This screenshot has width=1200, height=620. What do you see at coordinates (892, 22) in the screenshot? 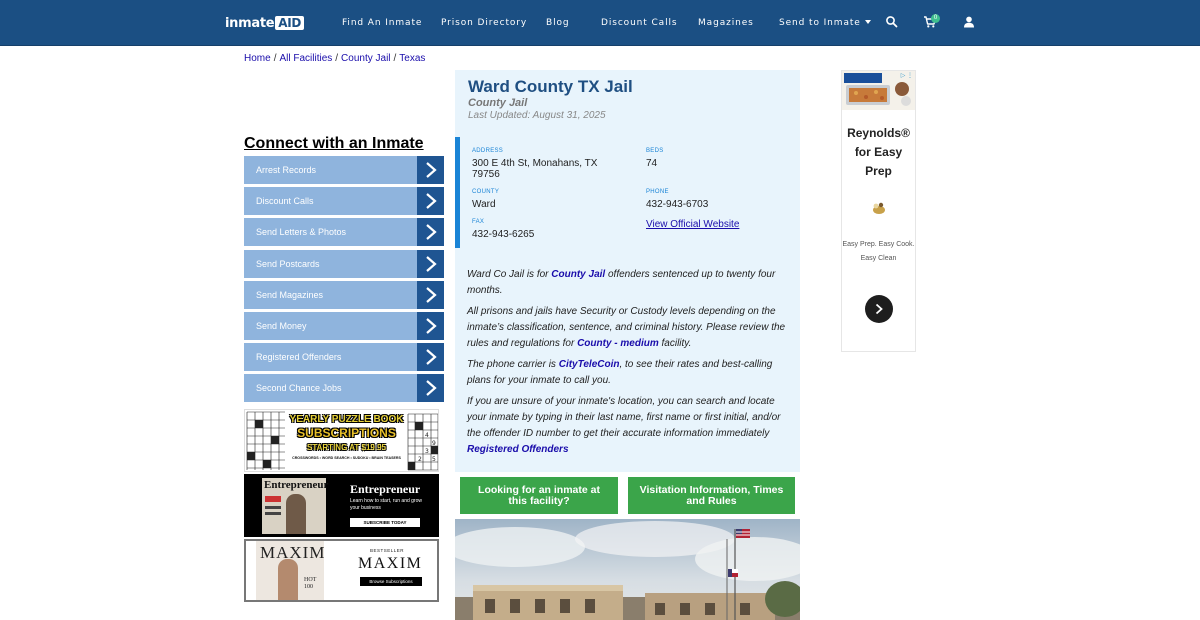
I see `search-icon` at bounding box center [892, 22].